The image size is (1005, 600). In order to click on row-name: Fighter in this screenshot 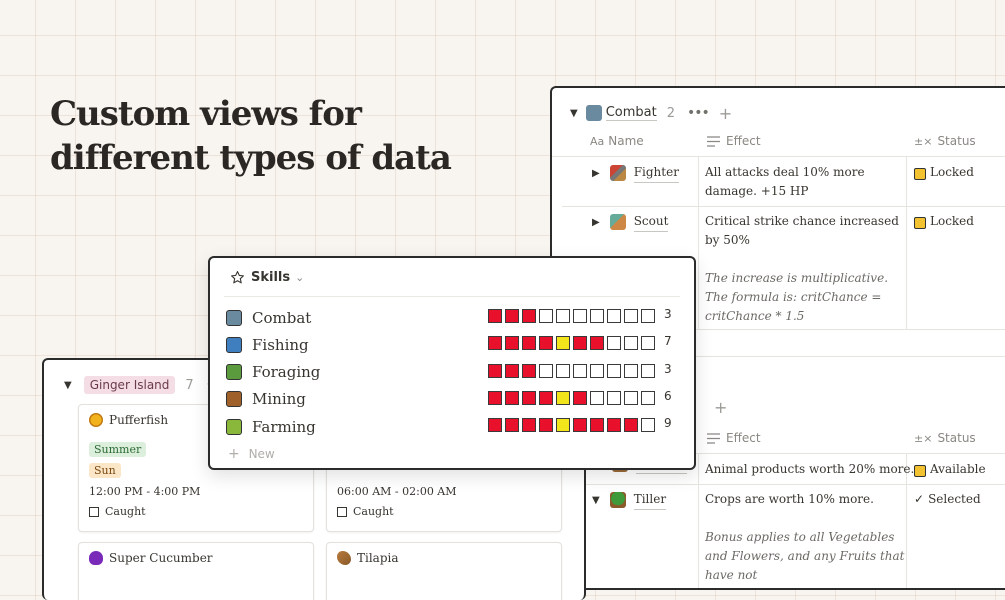, I will do `click(656, 173)`.